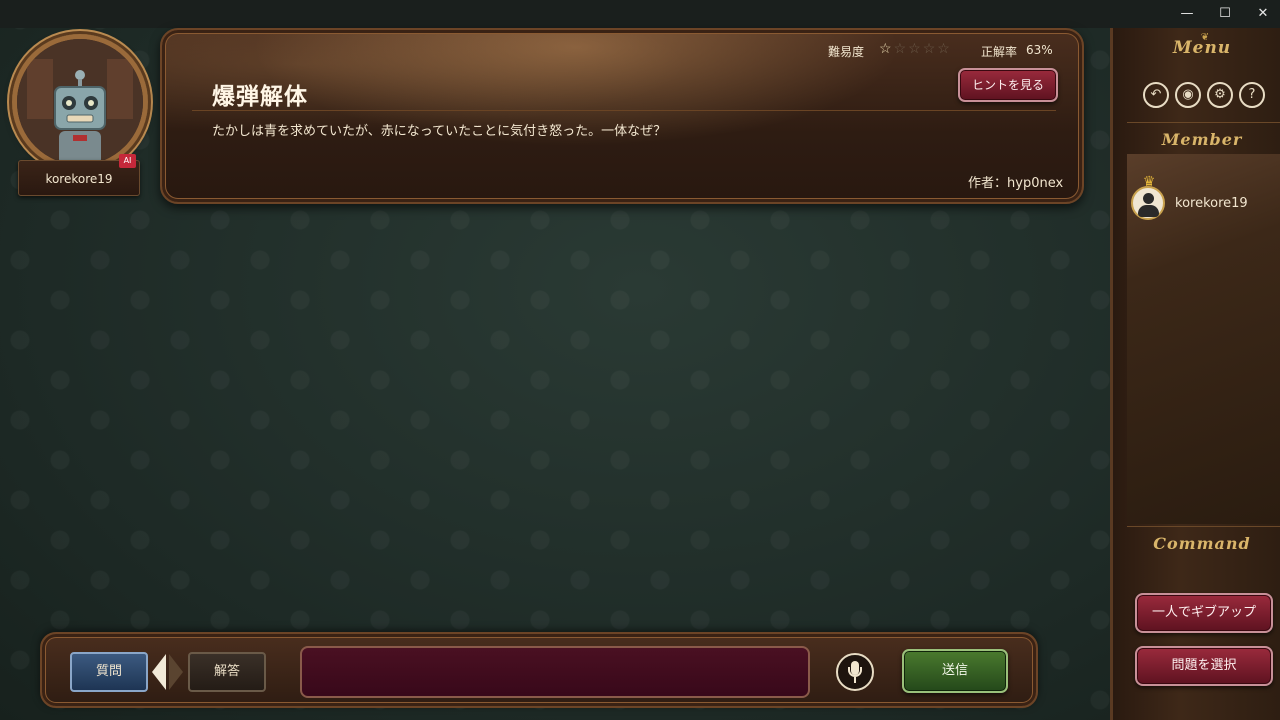 Image resolution: width=1280 pixels, height=720 pixels. I want to click on question-title: 爆弾解体, so click(260, 96).